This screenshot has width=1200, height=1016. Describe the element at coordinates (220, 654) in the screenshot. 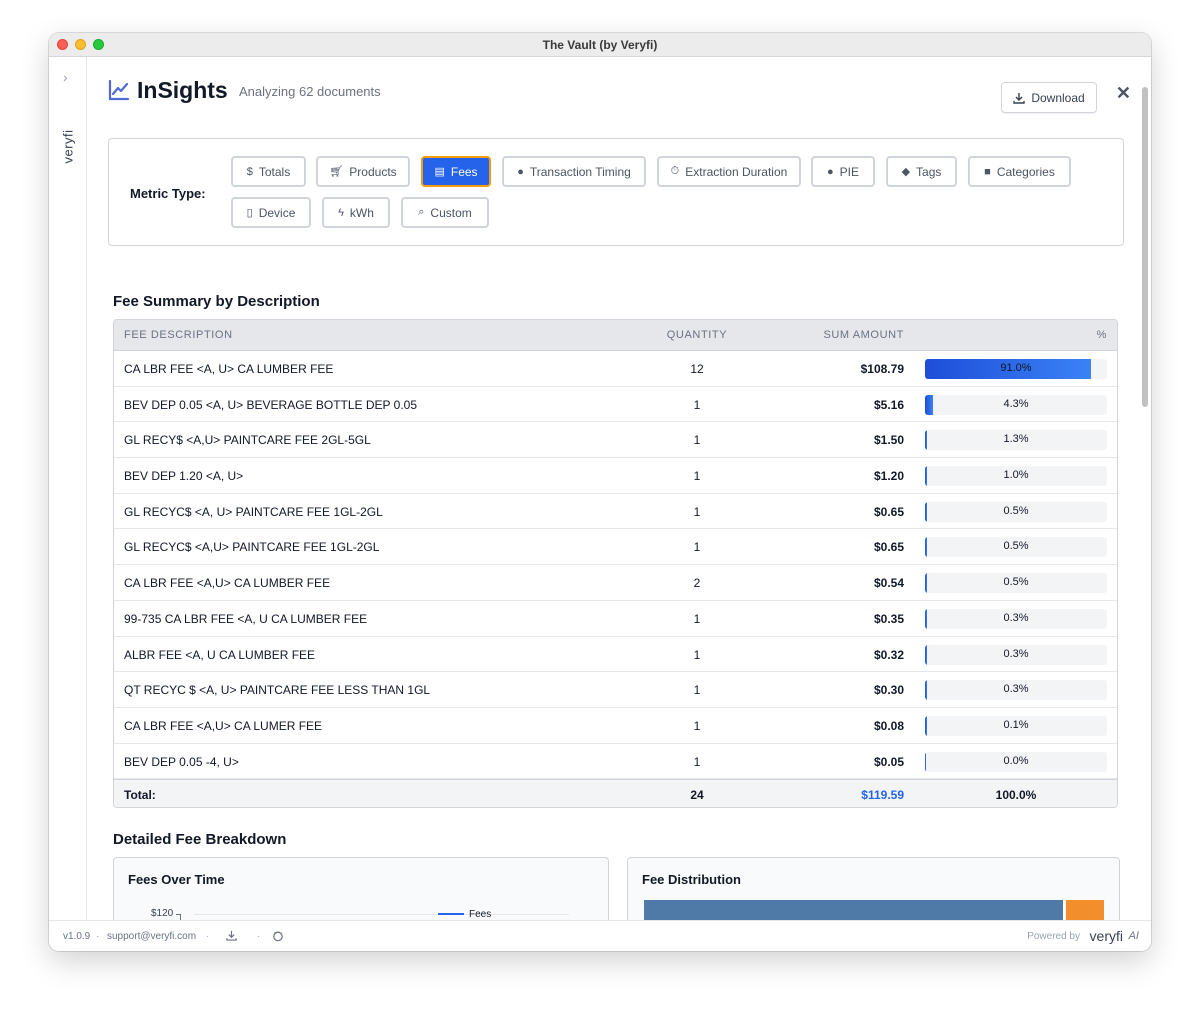

I see `fee-description: ALBR FEE <A, U CA LUMBER FEE` at that location.